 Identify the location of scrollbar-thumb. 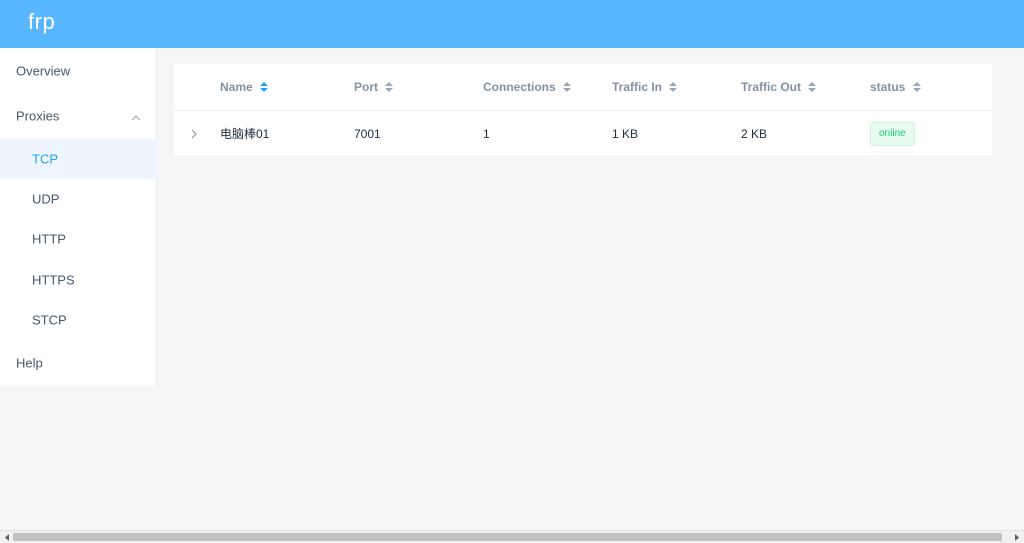
(507, 537).